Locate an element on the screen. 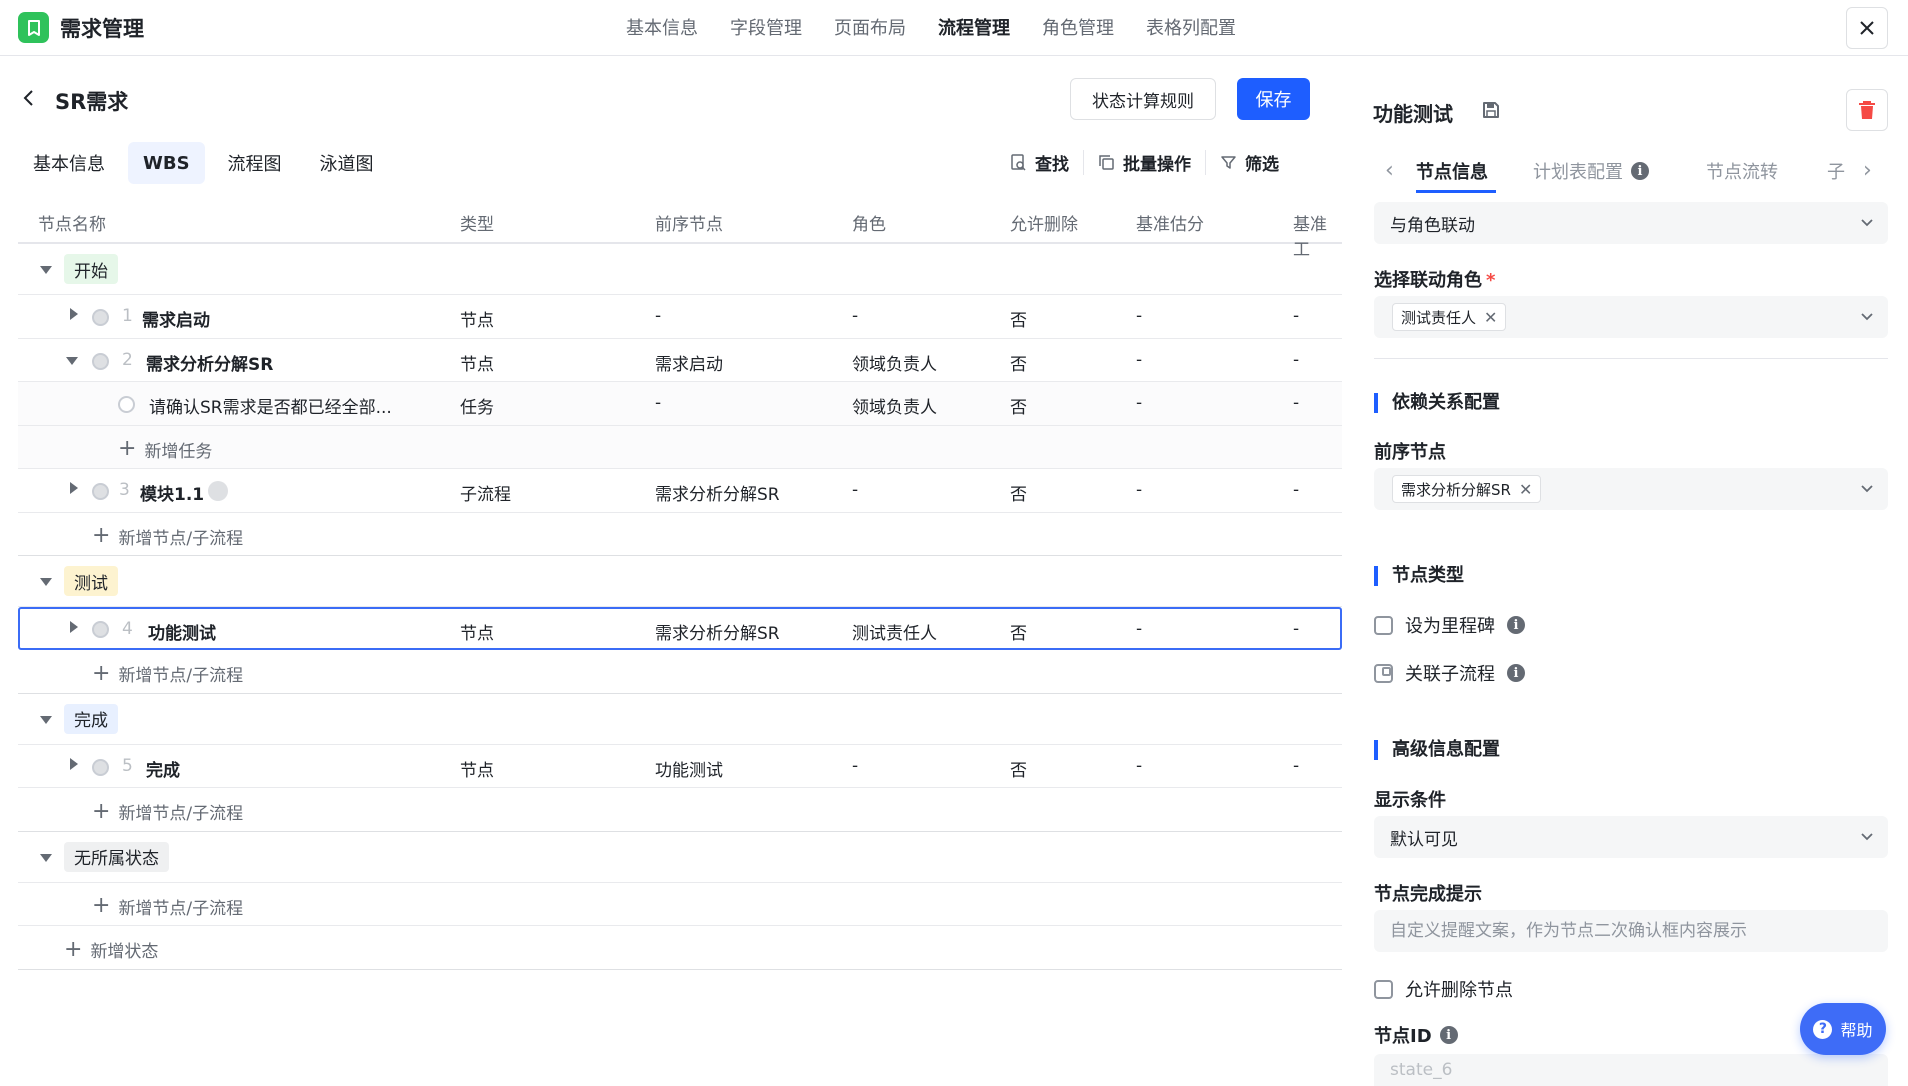 Image resolution: width=1908 pixels, height=1086 pixels. search-tool-button: 查找 is located at coordinates (1039, 162).